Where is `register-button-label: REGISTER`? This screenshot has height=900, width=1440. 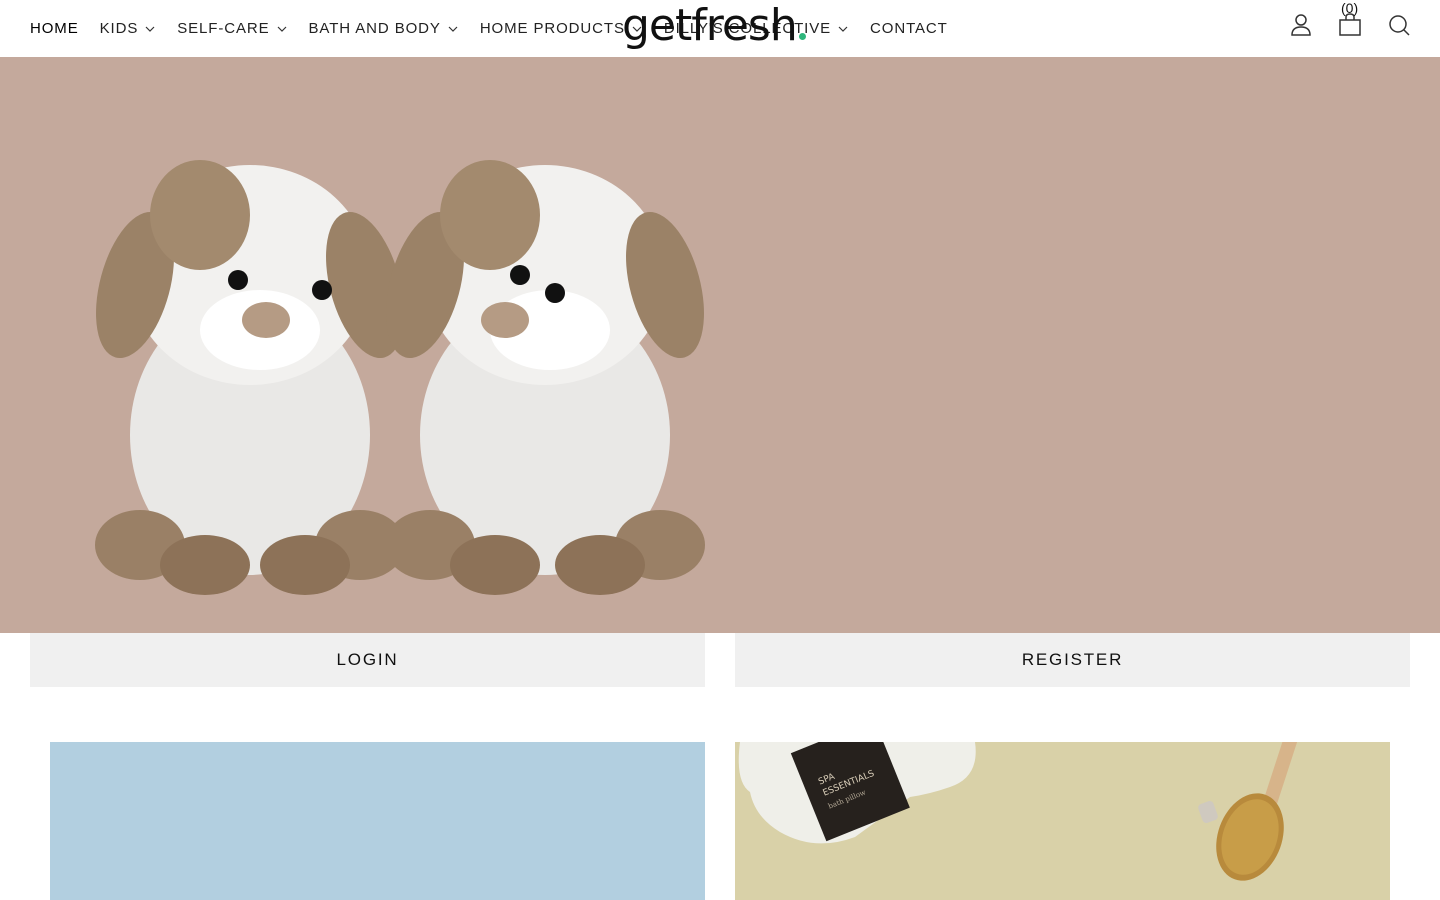
register-button-label: REGISTER is located at coordinates (1072, 659).